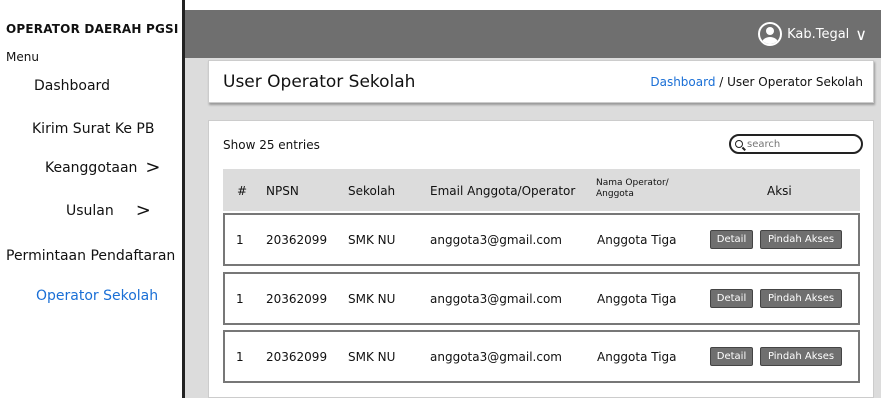  What do you see at coordinates (533, 34) in the screenshot?
I see `top-header: Kab.Tegal ∨` at bounding box center [533, 34].